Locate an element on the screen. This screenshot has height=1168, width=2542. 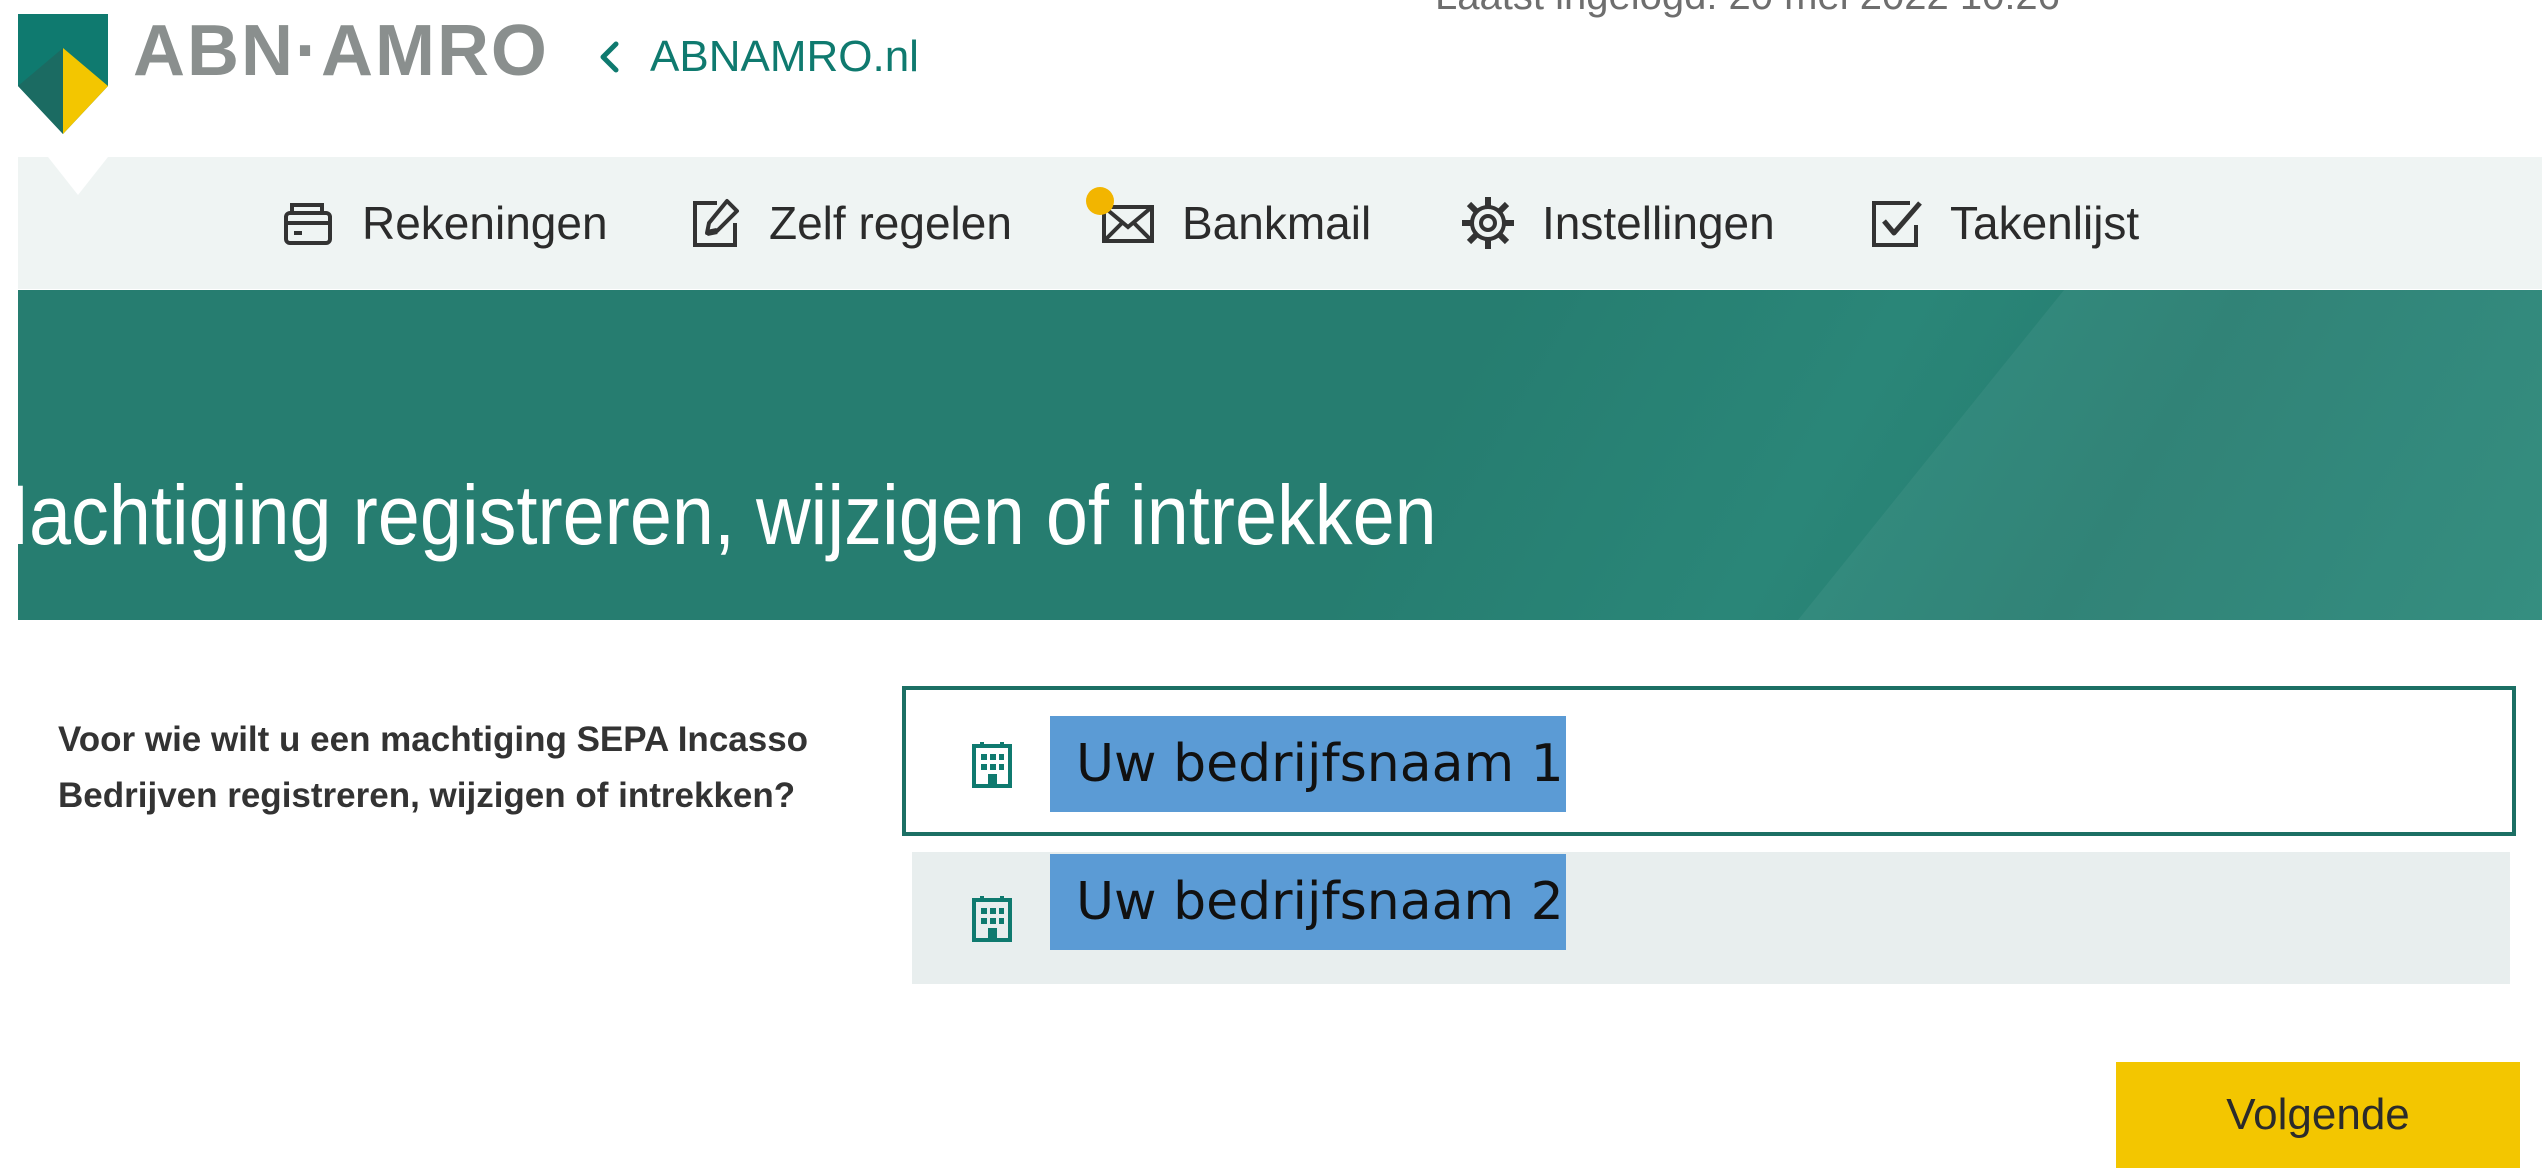
nav-item-takenlijst: Takenlijst is located at coordinates (2003, 223).